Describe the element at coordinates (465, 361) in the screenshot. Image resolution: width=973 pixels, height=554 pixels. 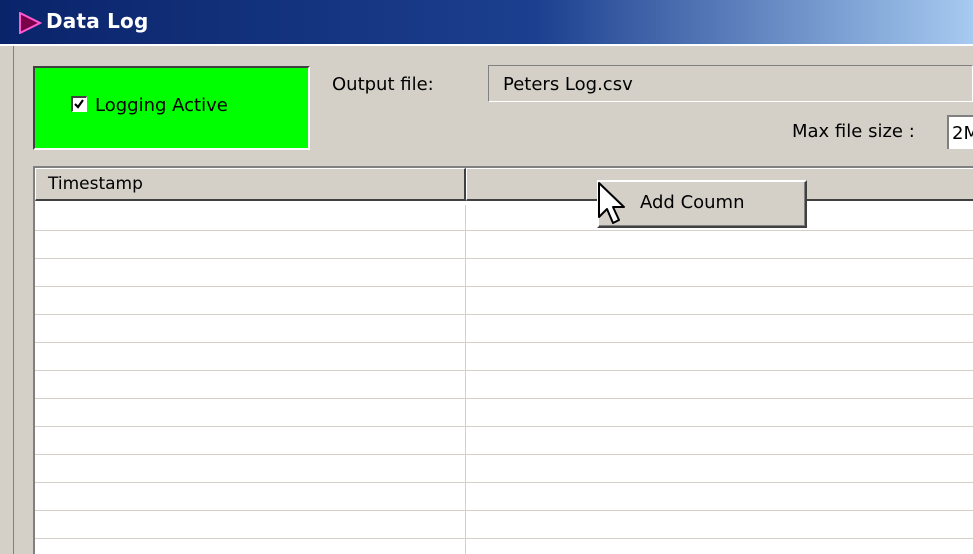
I see `column-divider` at that location.